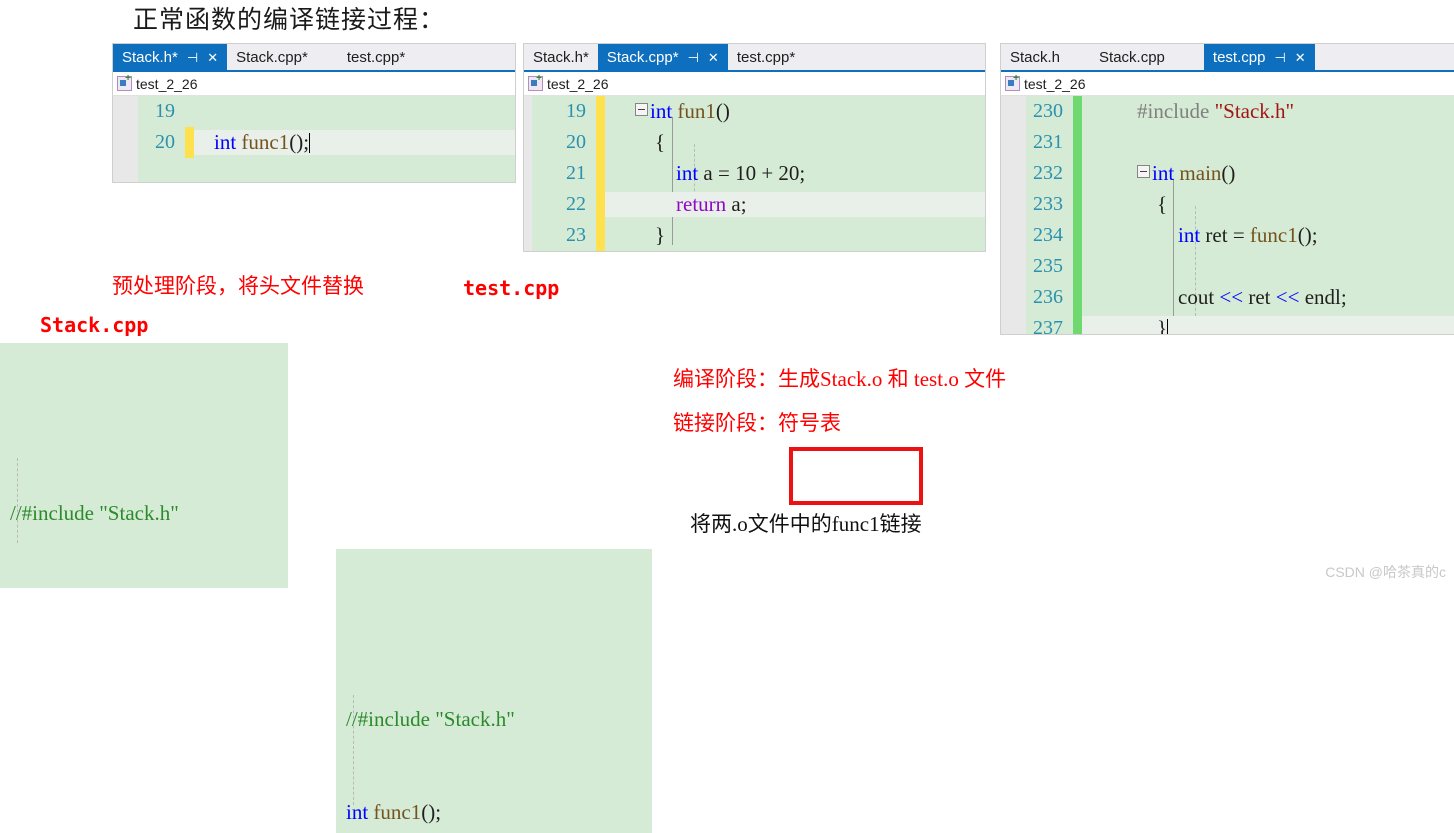 This screenshot has width=1454, height=833. Describe the element at coordinates (314, 84) in the screenshot. I see `breadcrumb-stack-h: test_2_26` at that location.